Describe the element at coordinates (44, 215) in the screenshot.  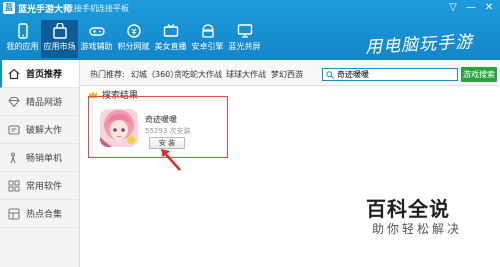
I see `sidebar-item-label: 热点合集` at that location.